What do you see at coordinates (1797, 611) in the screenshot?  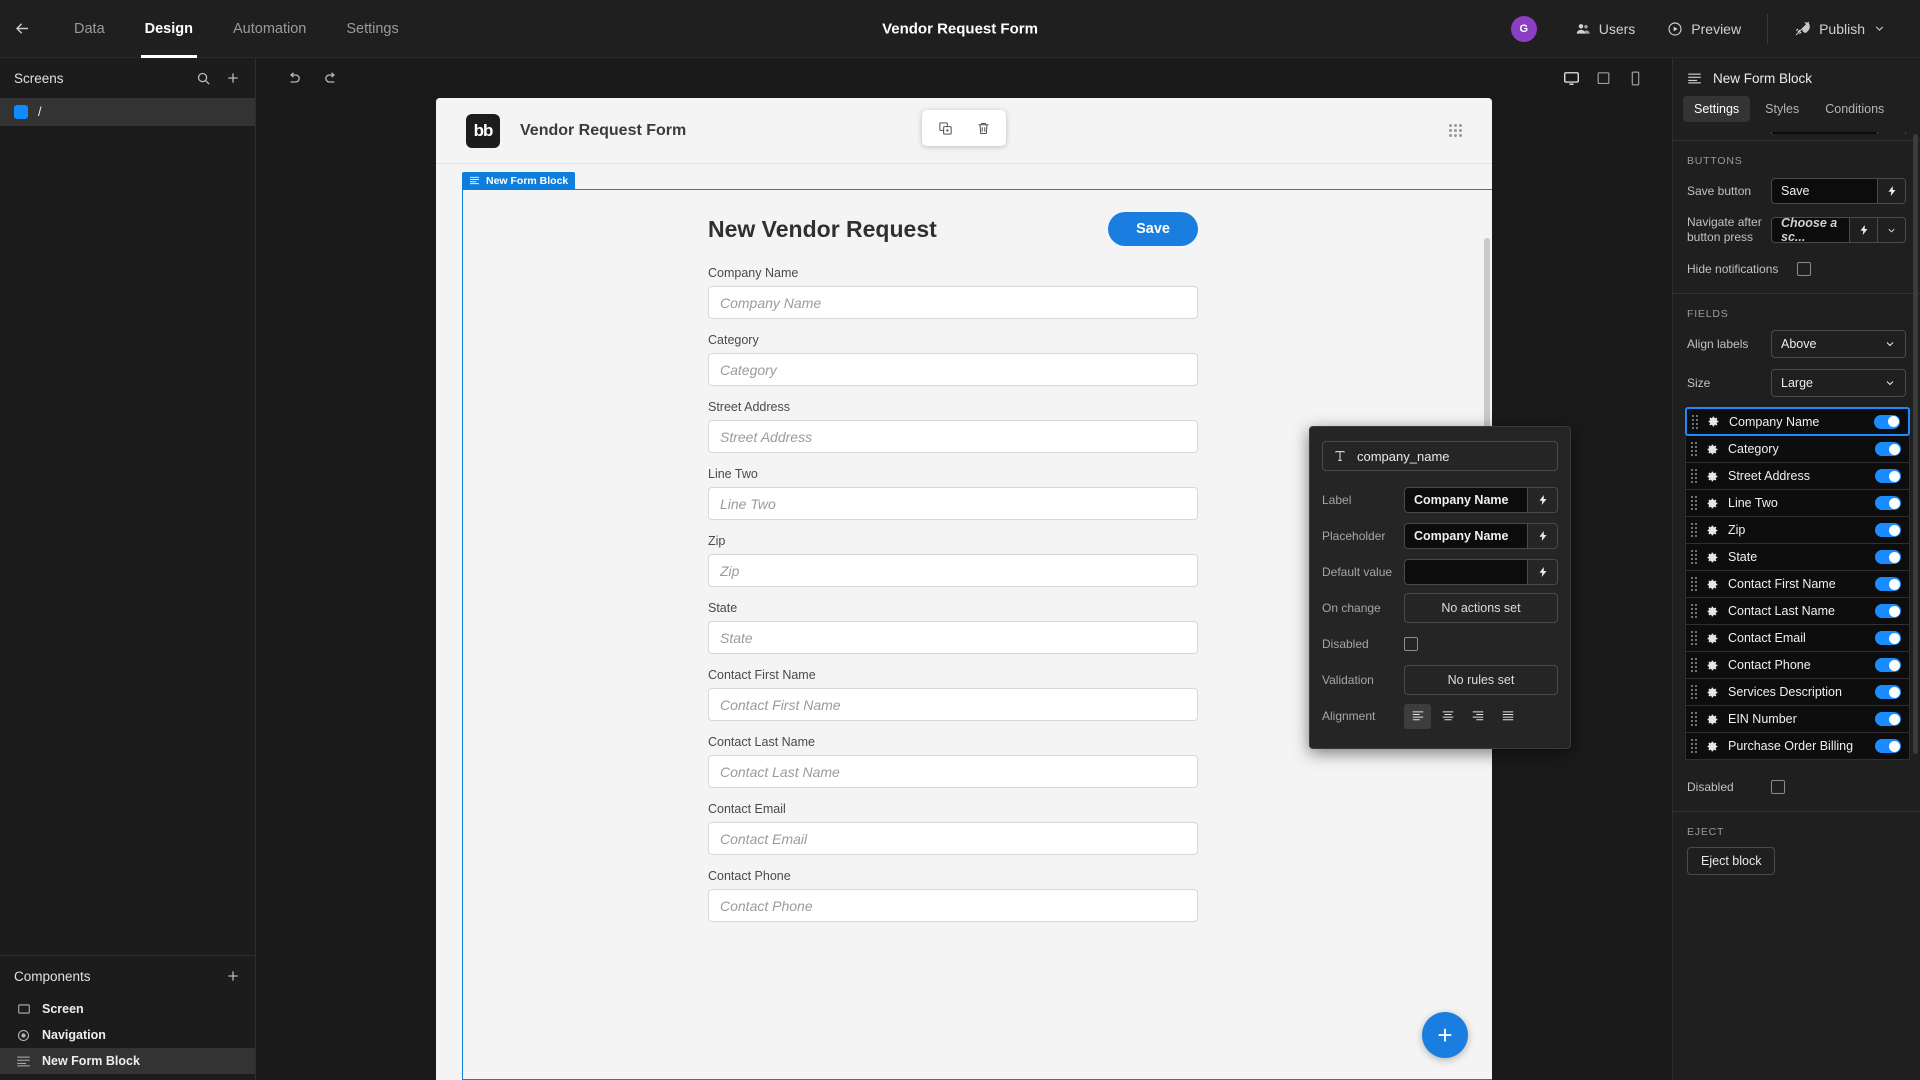 I see `field-row-contact-last-name: Contact Last Name` at bounding box center [1797, 611].